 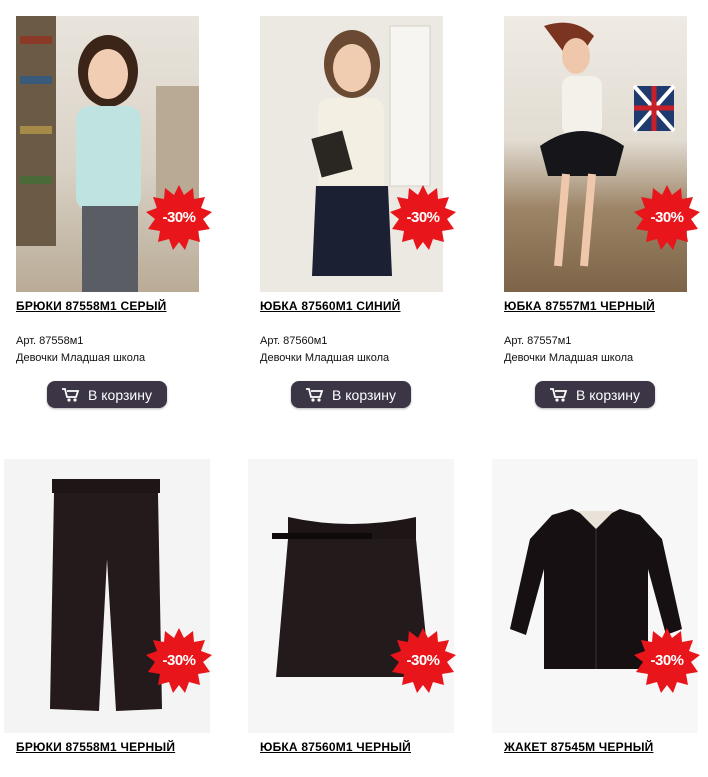 What do you see at coordinates (335, 747) in the screenshot?
I see `product-title-link: ЮБКА 87560М1 ЧЕРНЫЙ` at bounding box center [335, 747].